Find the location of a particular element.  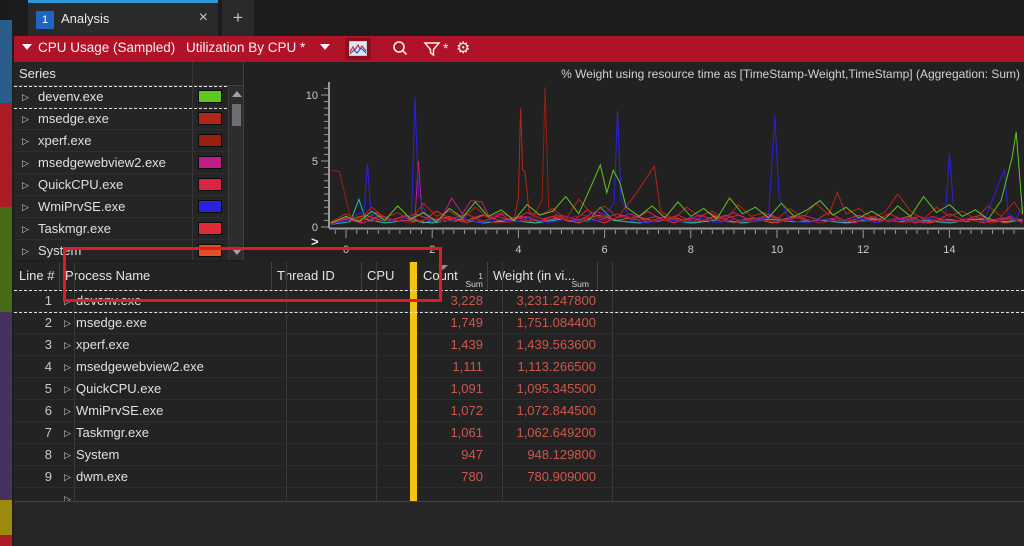

table-row-msedgewebview2.exe: 4 ▷ msedgewebview2.exe 1,111 1,113.266500 is located at coordinates (519, 367).